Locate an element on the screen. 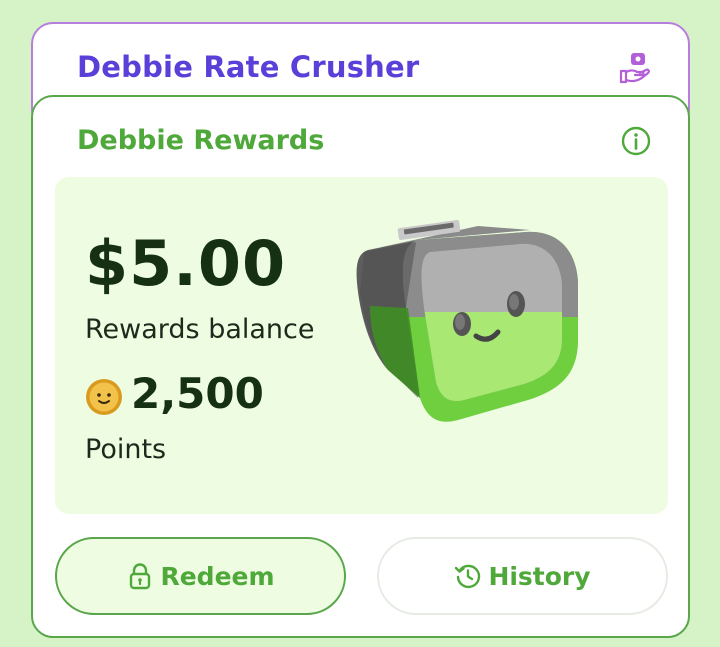  rewards-balance-value: $5.00 is located at coordinates (186, 263).